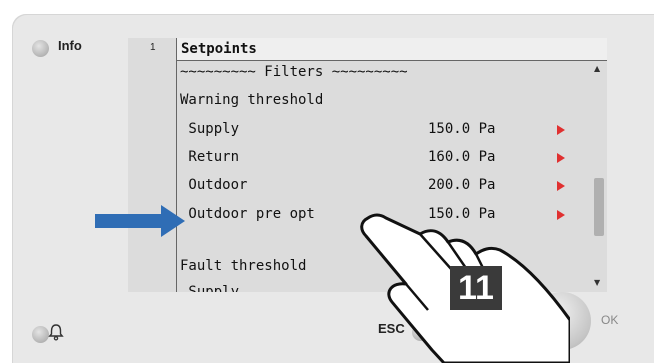 This screenshot has width=654, height=363. What do you see at coordinates (462, 157) in the screenshot?
I see `row-value: 160.0 Pa` at bounding box center [462, 157].